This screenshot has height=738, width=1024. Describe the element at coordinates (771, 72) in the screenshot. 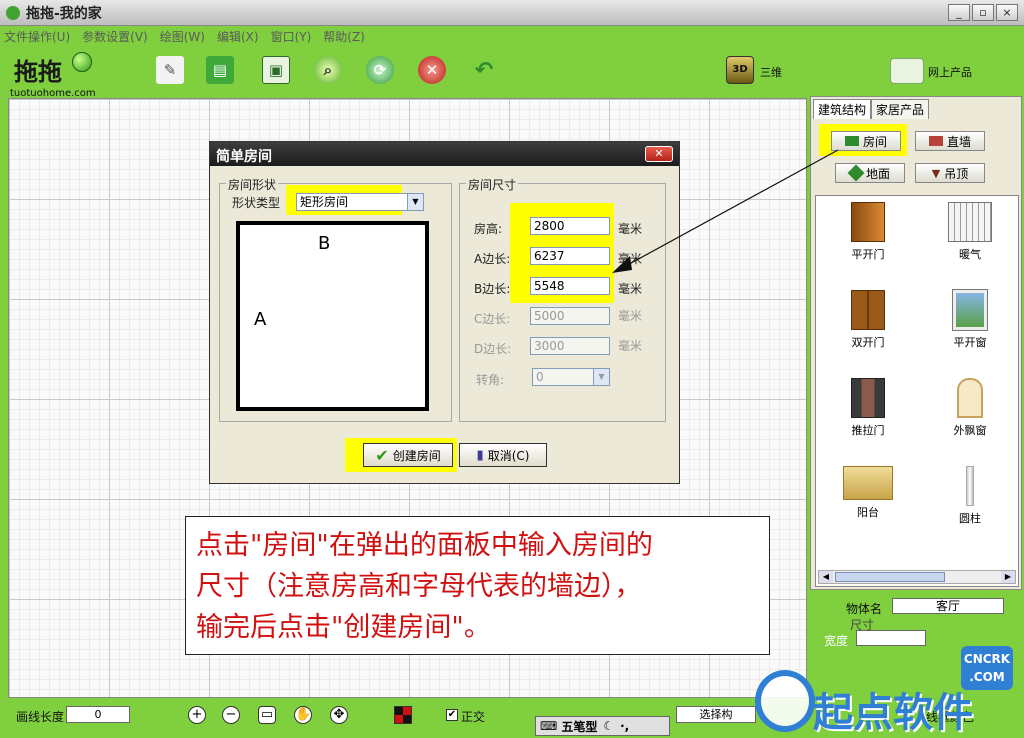

I see `three-d-label: 三维` at that location.